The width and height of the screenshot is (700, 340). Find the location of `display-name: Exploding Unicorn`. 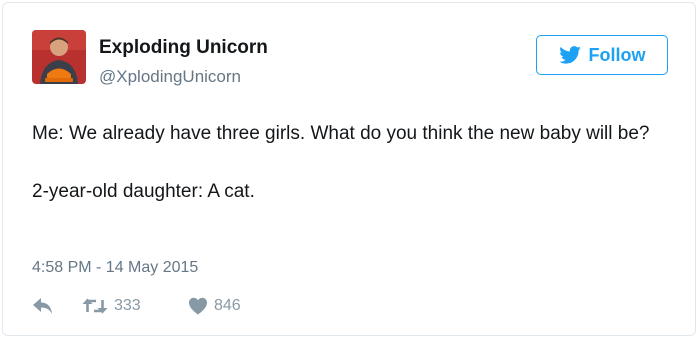

display-name: Exploding Unicorn is located at coordinates (183, 48).